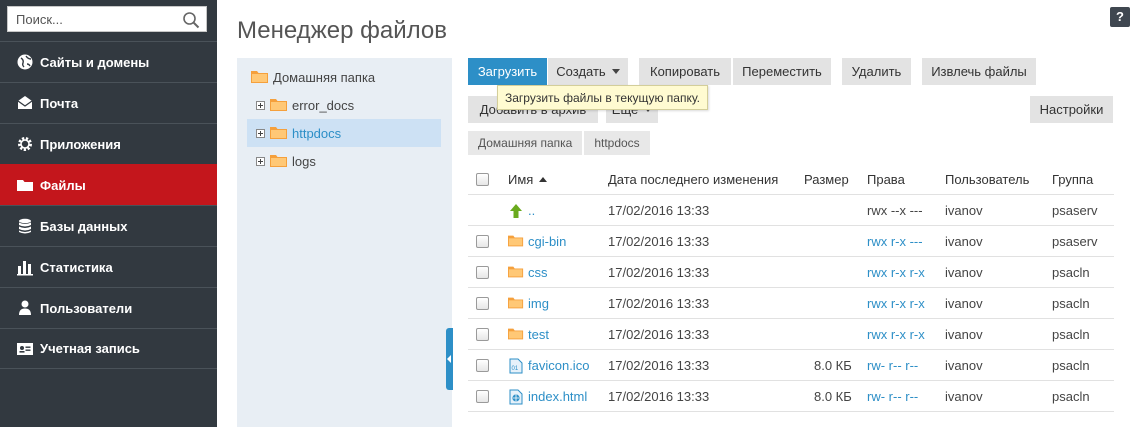 The width and height of the screenshot is (1133, 427). Describe the element at coordinates (25, 349) in the screenshot. I see `id-card-icon` at that location.